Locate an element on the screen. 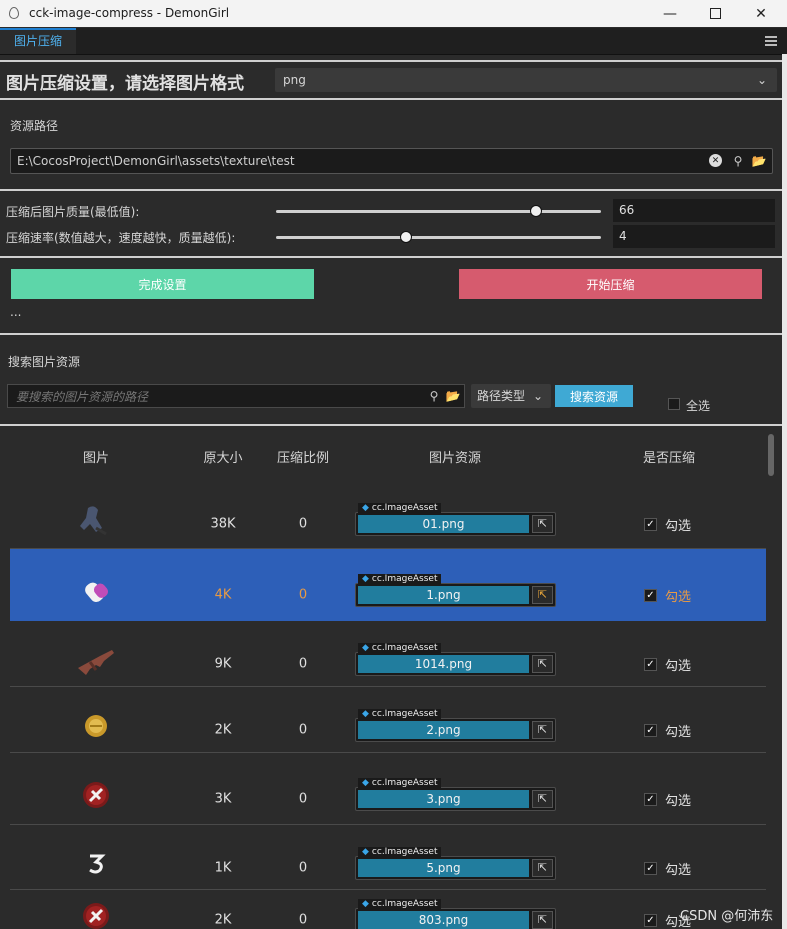 The image size is (787, 929). asset-field: ◆ cc.ImageAsset 01.png ⇱ is located at coordinates (455, 519).